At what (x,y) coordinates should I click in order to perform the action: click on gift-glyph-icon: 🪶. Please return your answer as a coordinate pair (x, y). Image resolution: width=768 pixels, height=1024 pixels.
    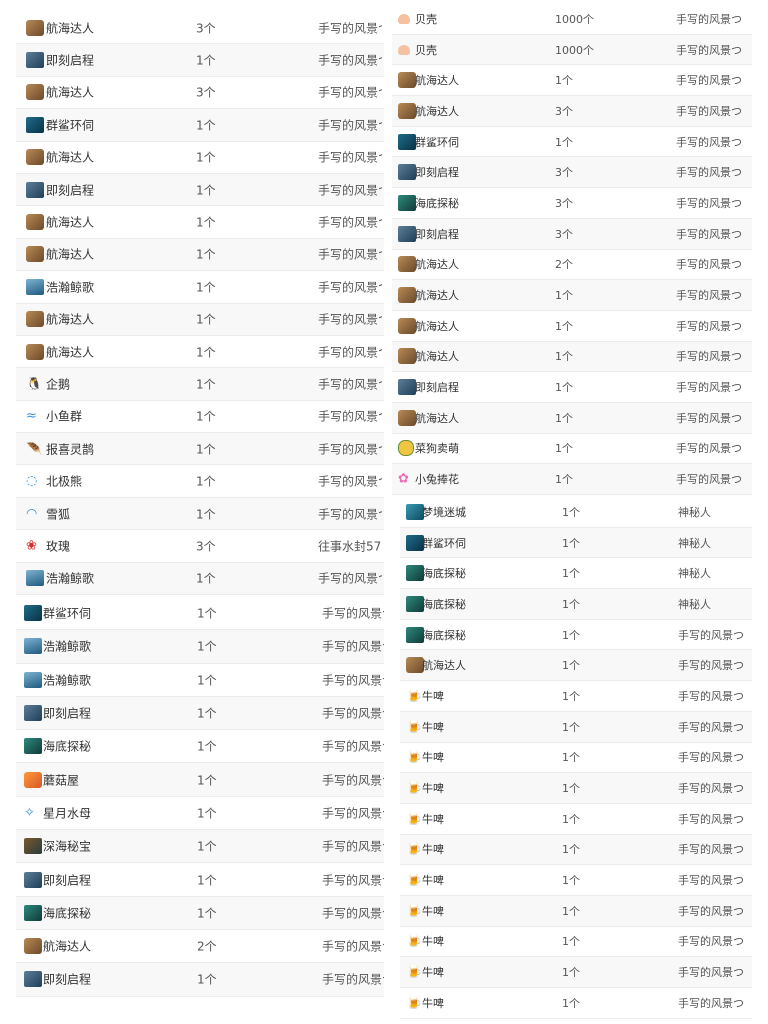
    Looking at the image, I should click on (34, 449).